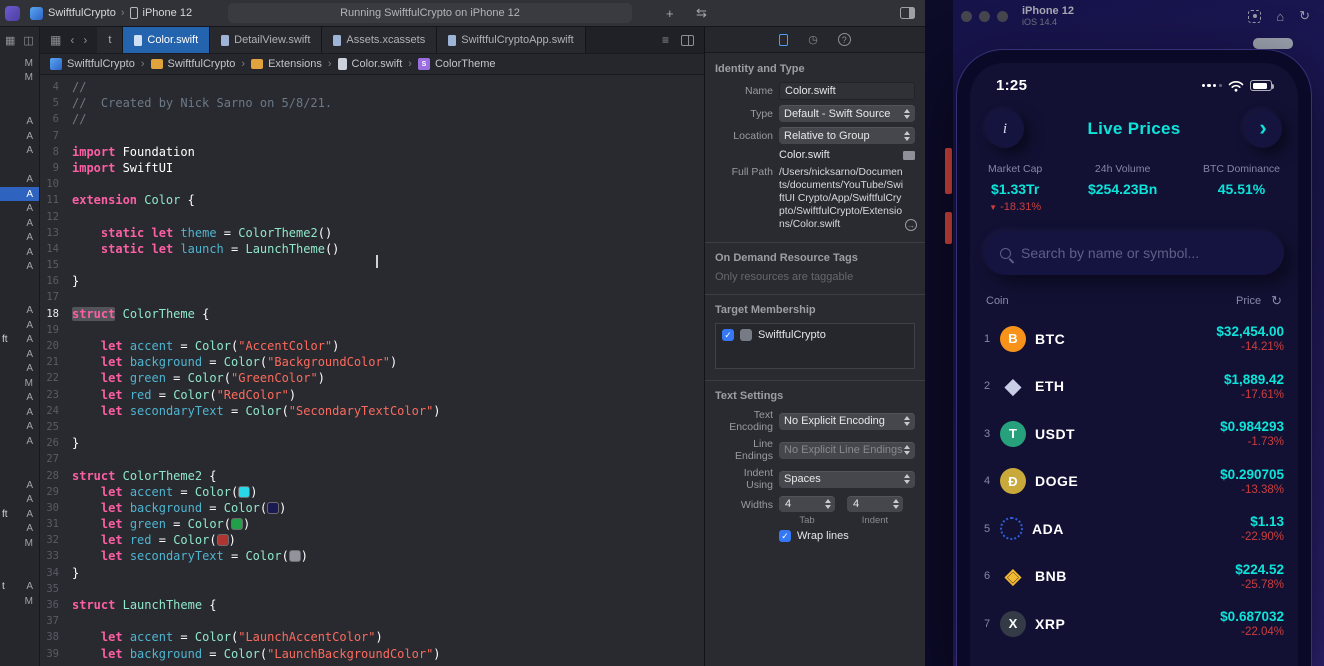 The width and height of the screenshot is (1324, 666). Describe the element at coordinates (92, 64) in the screenshot. I see `breadcrumb-item: SwiftfulCrypto` at that location.